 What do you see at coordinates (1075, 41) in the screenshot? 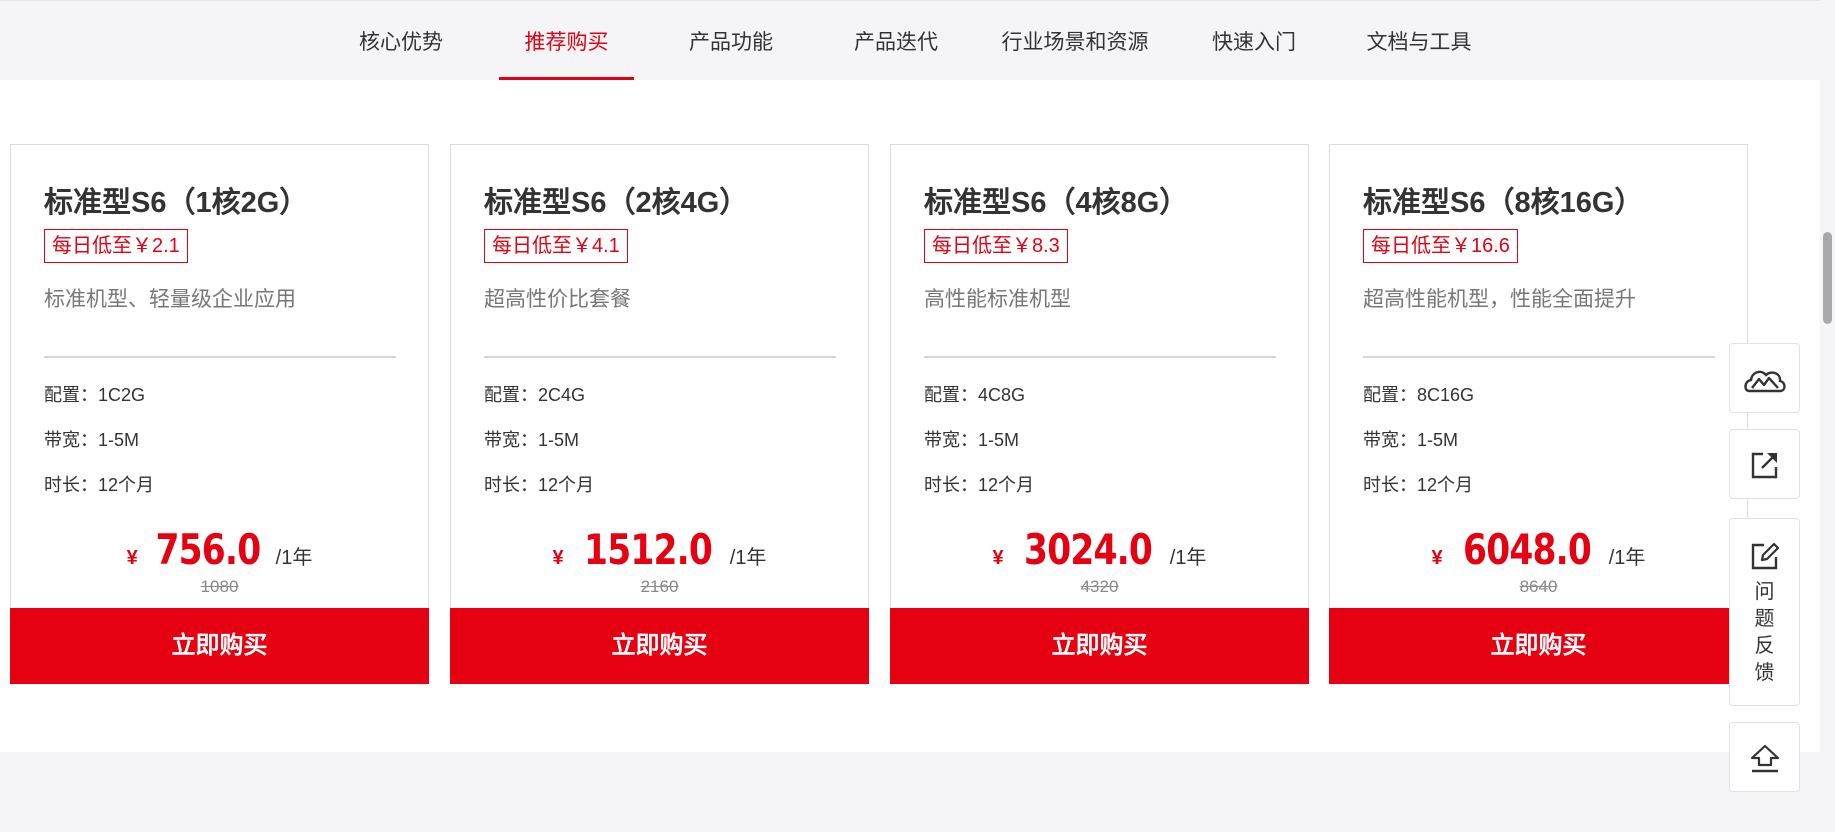
I see `nav-tab-industry-scenarios: 行业场景和资源` at bounding box center [1075, 41].